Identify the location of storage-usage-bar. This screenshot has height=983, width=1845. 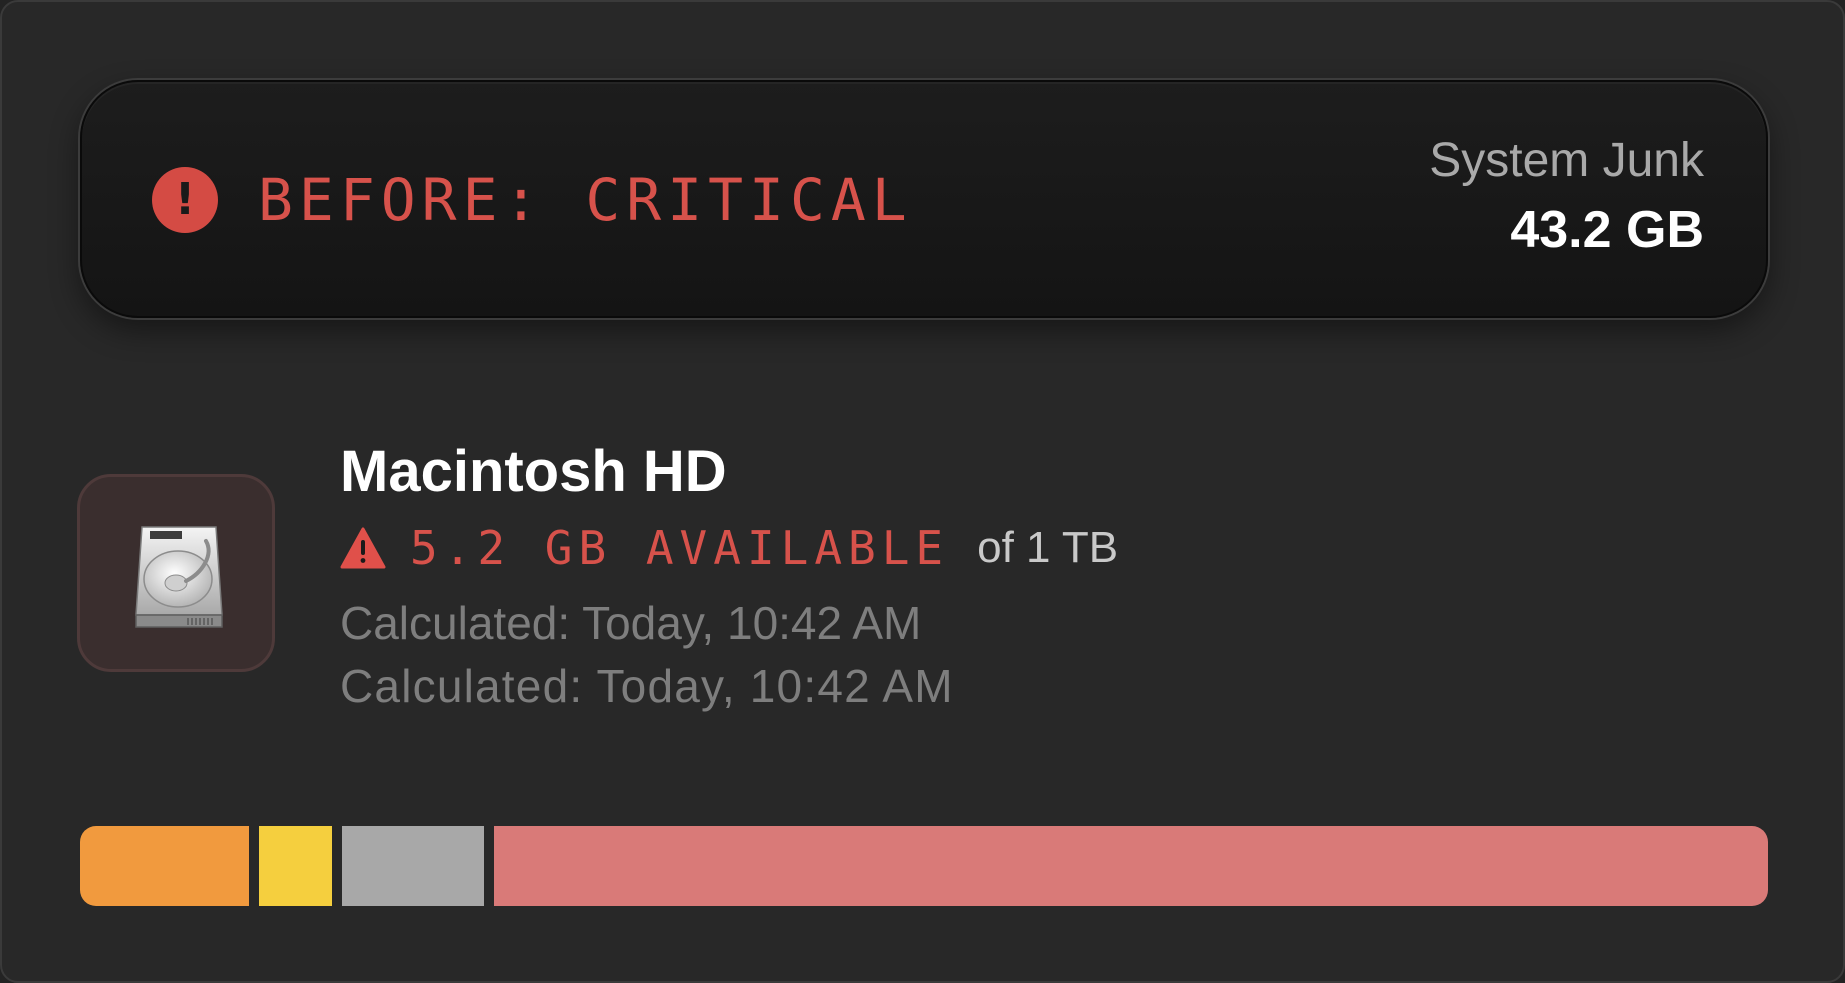
(924, 866).